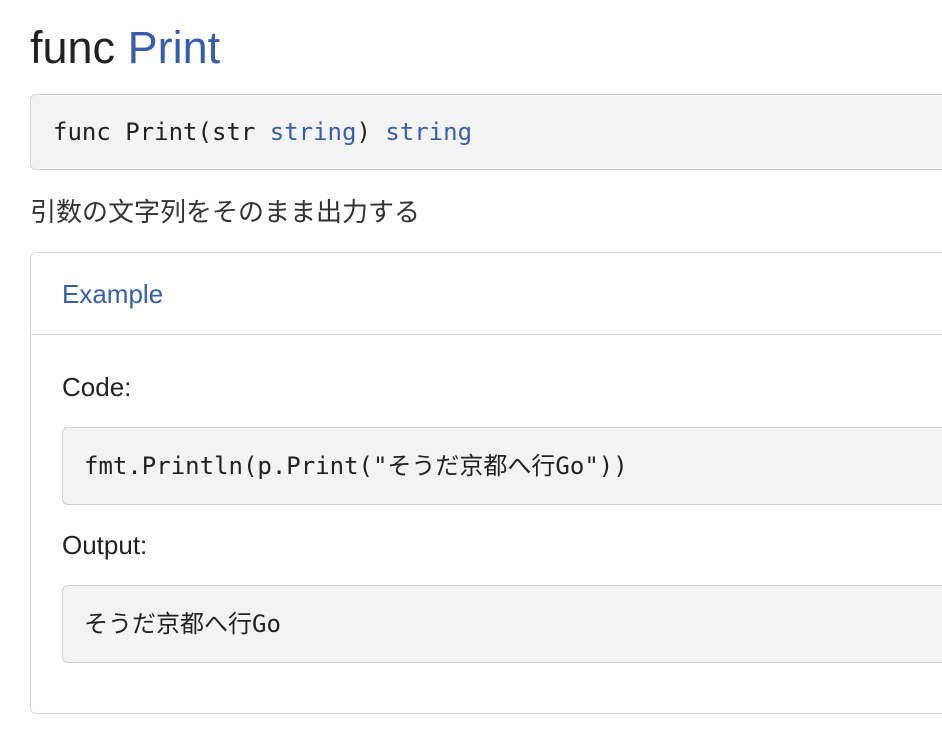 Image resolution: width=942 pixels, height=738 pixels. What do you see at coordinates (486, 294) in the screenshot?
I see `example-toggle: Example` at bounding box center [486, 294].